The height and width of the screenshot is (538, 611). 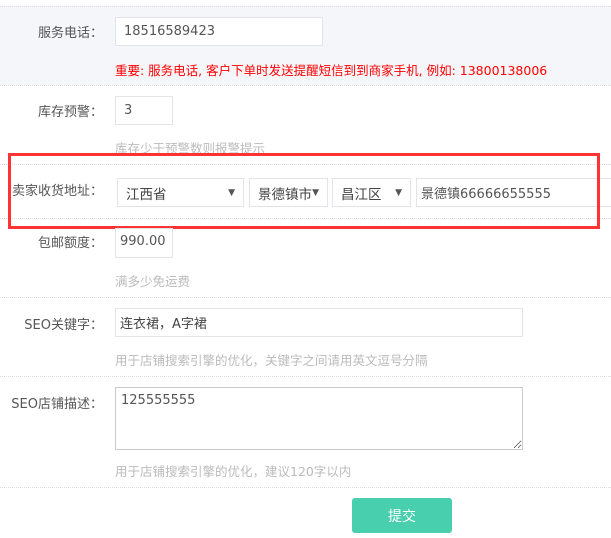 What do you see at coordinates (70, 112) in the screenshot?
I see `stock-label: 库存预警：` at bounding box center [70, 112].